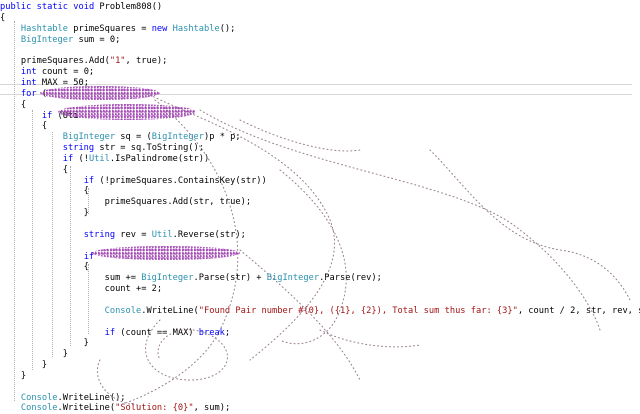  Describe the element at coordinates (33, 93) in the screenshot. I see `code-line: for (` at that location.